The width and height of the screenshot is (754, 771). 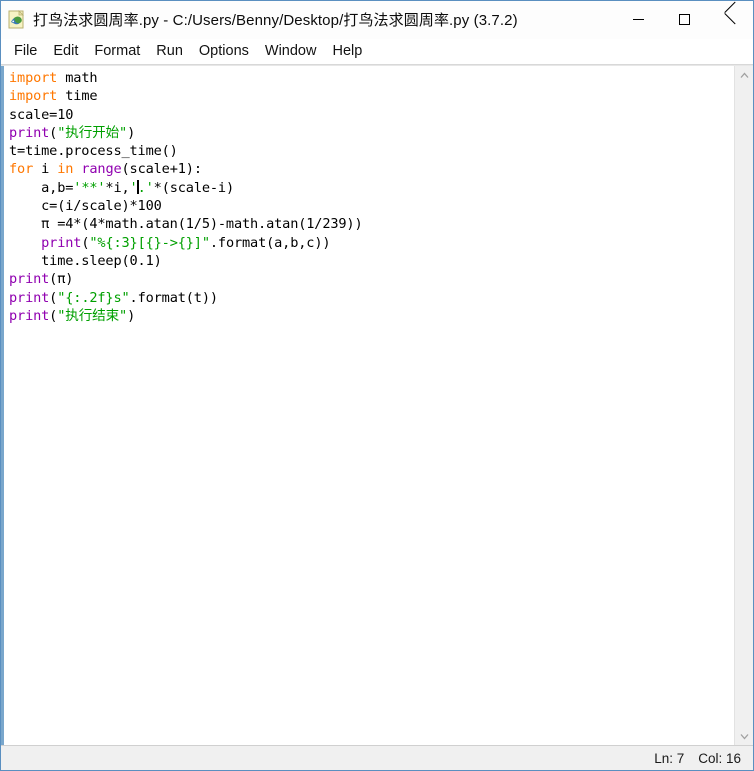 I want to click on token-builtin-print-14: print, so click(x=29, y=315).